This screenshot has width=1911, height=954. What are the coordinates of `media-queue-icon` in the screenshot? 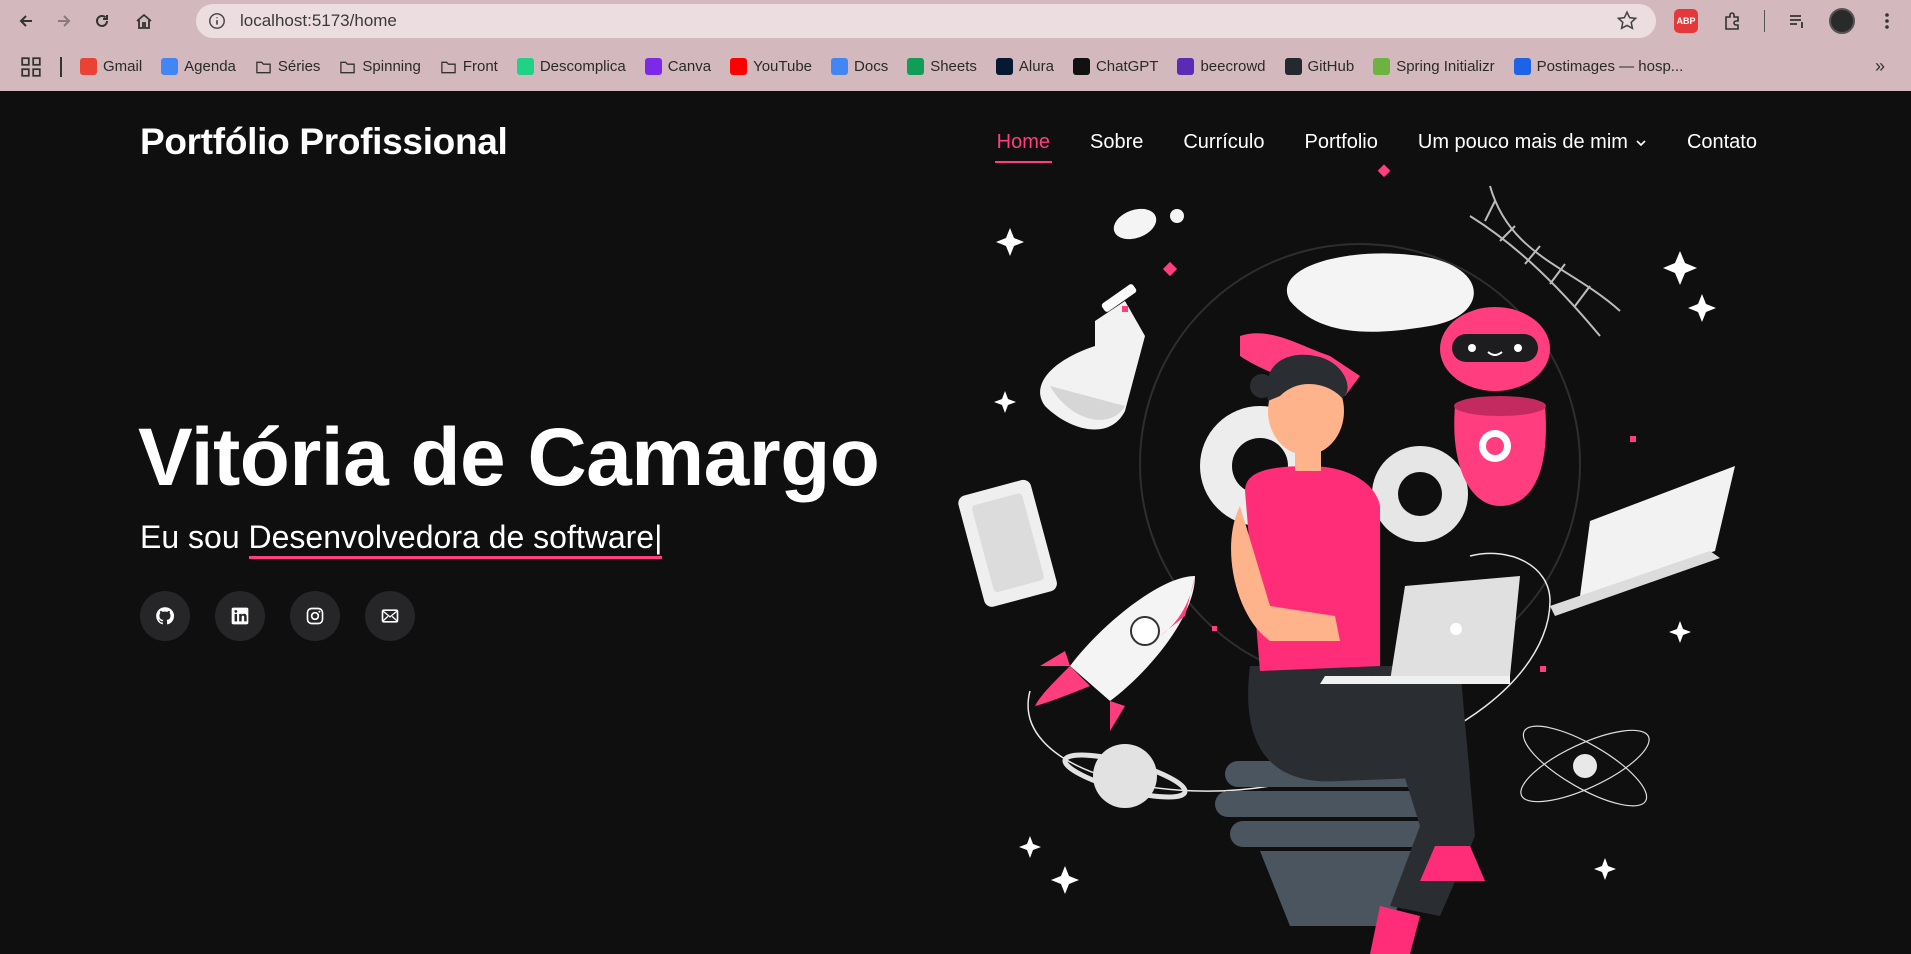 It's located at (1797, 21).